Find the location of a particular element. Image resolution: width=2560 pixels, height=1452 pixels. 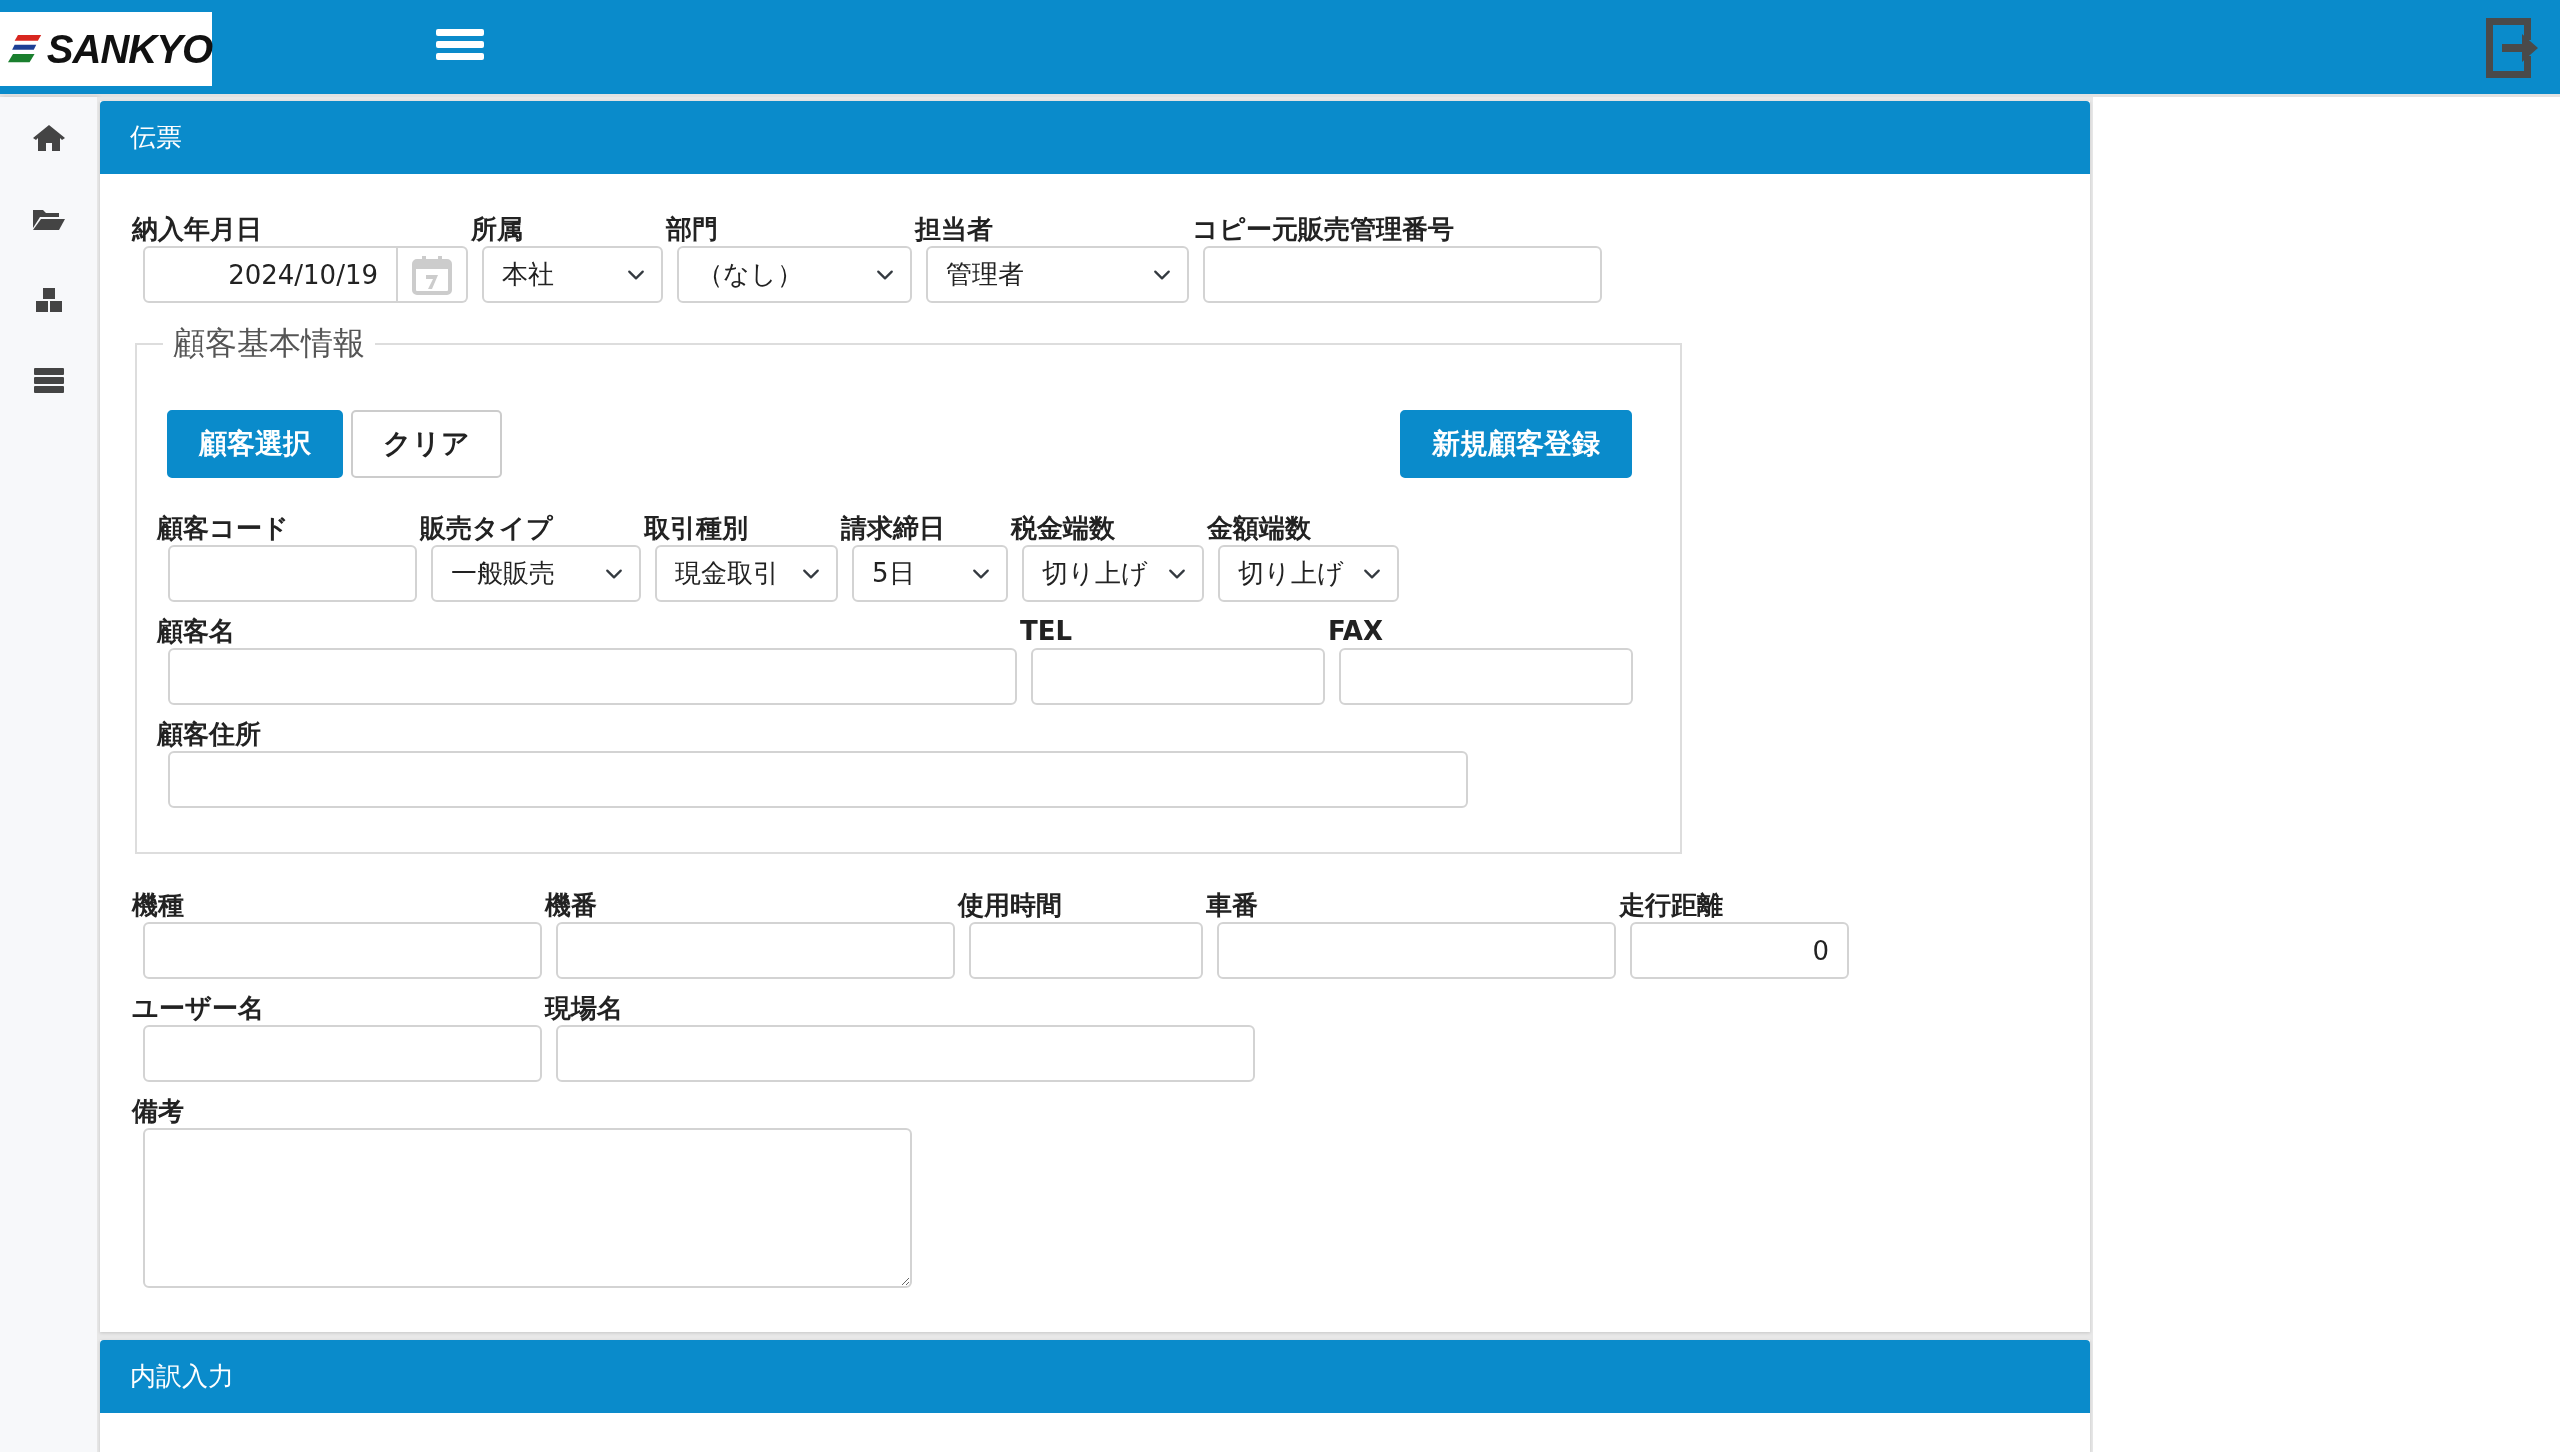

field-label: 取引種別 is located at coordinates (696, 528).